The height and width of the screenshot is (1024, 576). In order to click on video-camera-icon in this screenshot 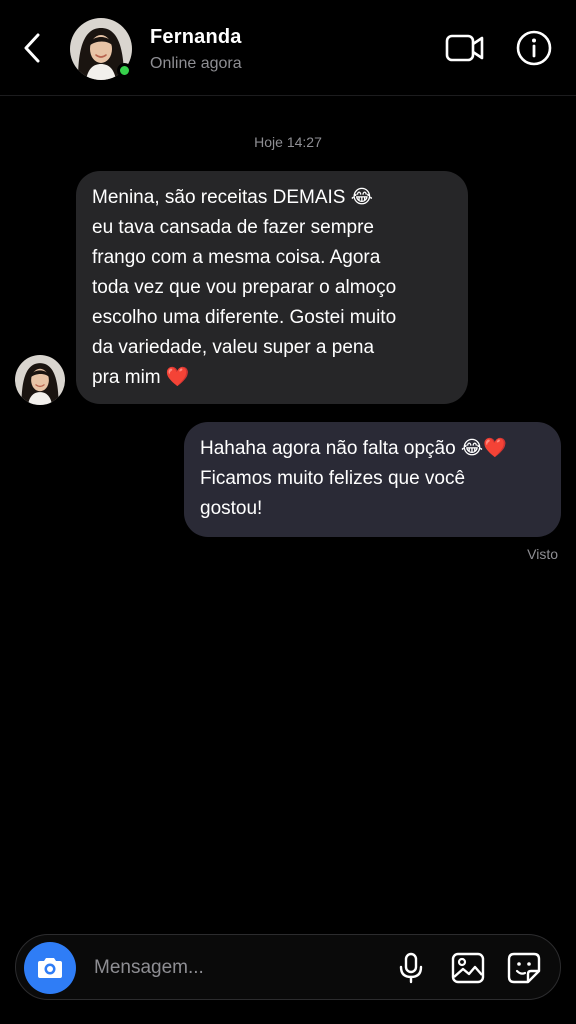, I will do `click(465, 48)`.